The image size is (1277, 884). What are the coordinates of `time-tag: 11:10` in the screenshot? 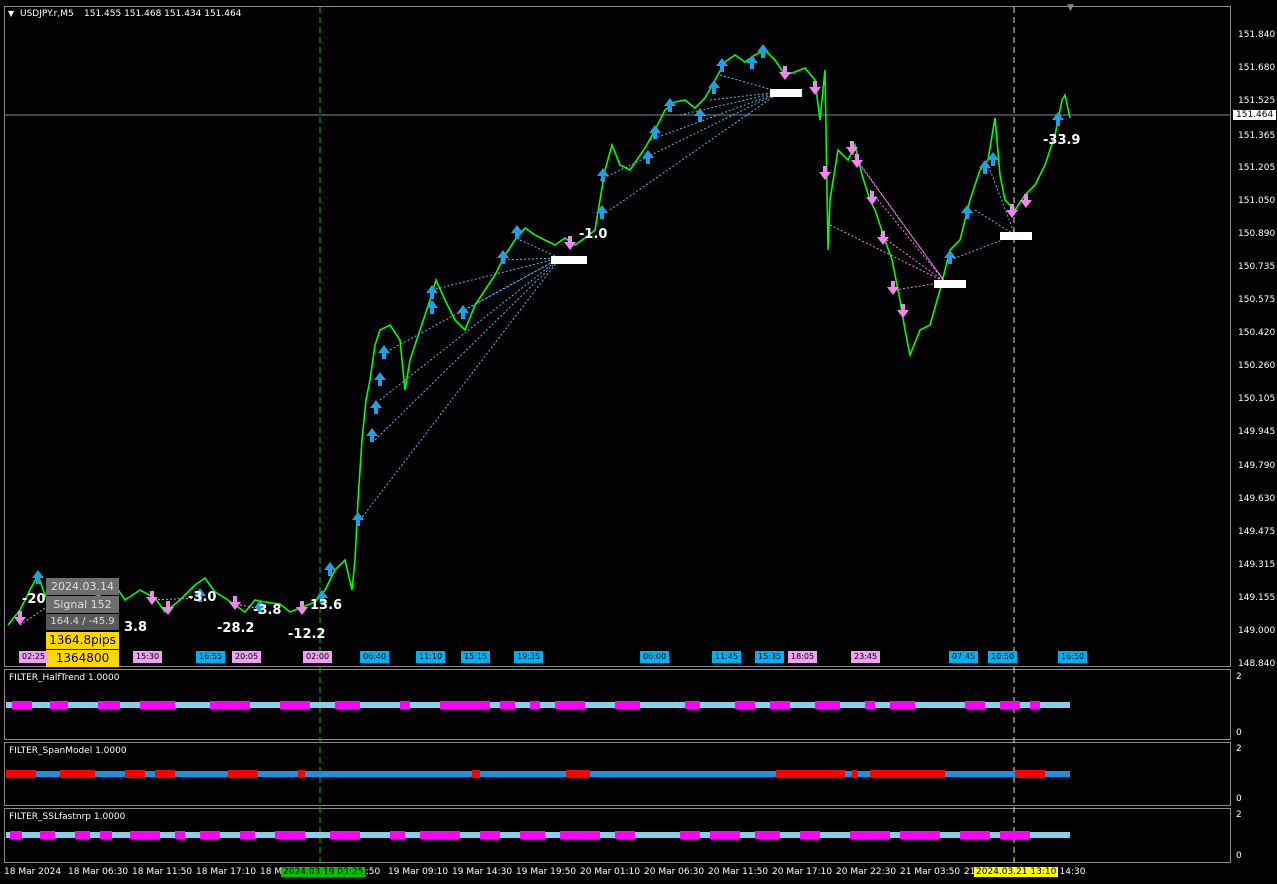 It's located at (431, 657).